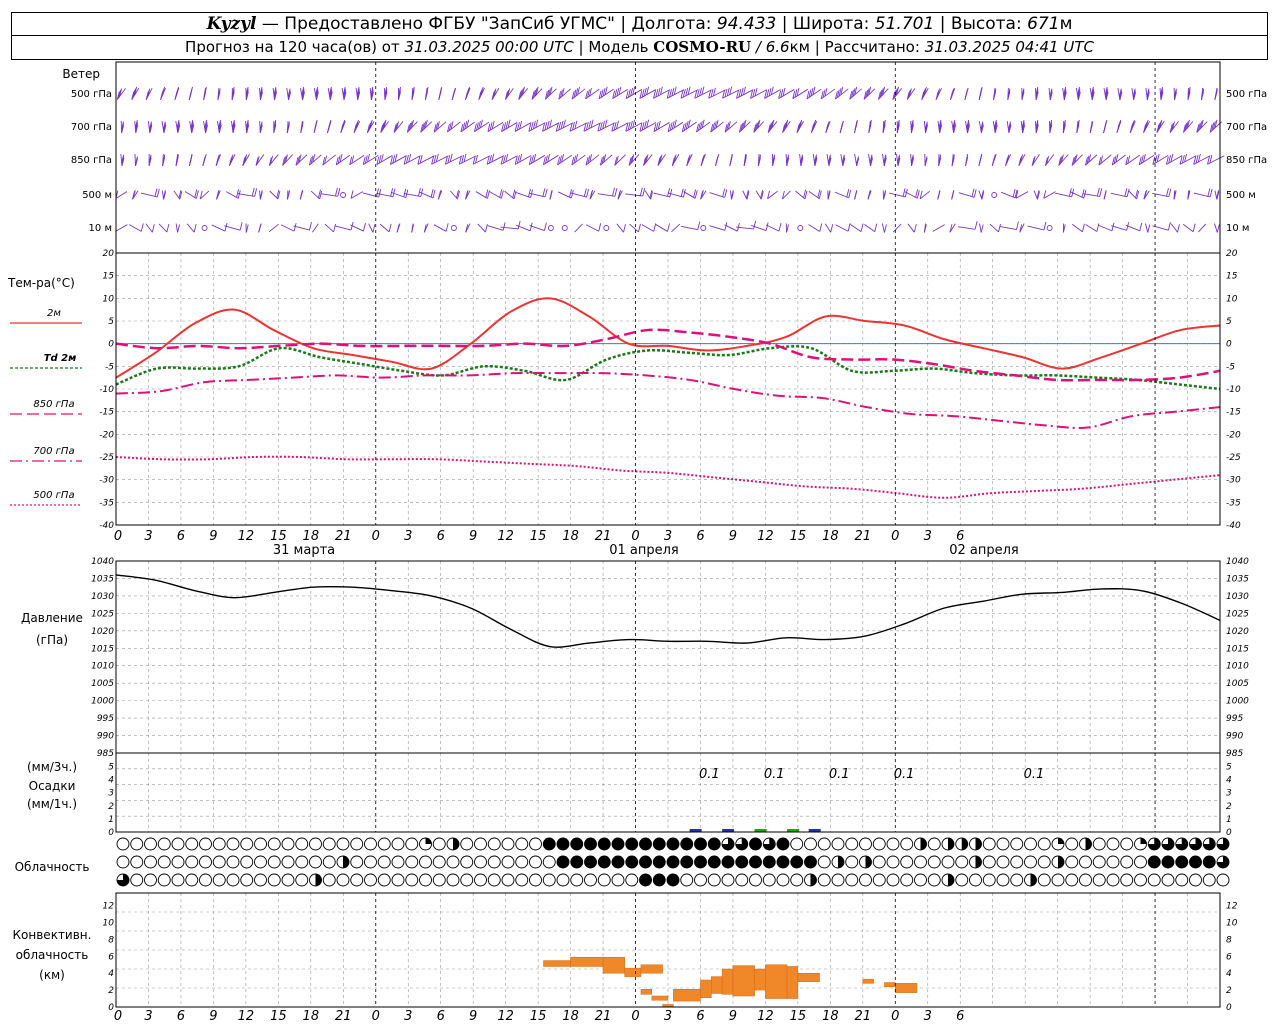 The width and height of the screenshot is (1280, 1024). I want to click on temp-ytick-left: -15, so click(106, 413).